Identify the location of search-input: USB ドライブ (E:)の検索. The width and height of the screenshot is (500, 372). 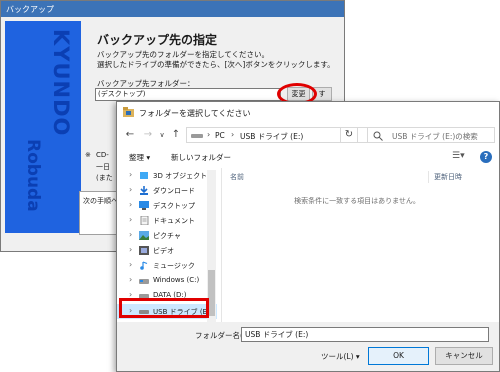
(431, 135).